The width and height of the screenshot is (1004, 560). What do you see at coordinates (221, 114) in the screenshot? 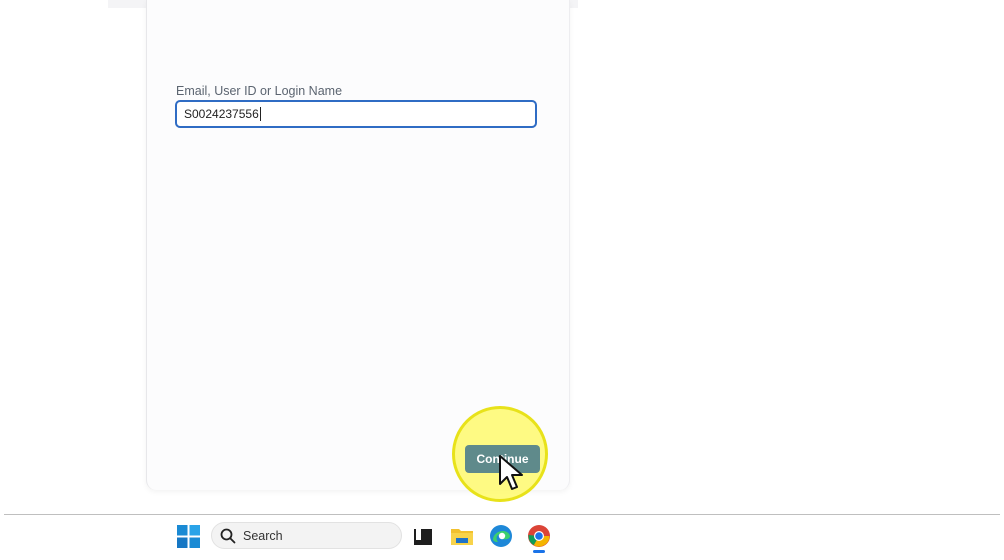
I see `login-id-value: S0024237556` at bounding box center [221, 114].